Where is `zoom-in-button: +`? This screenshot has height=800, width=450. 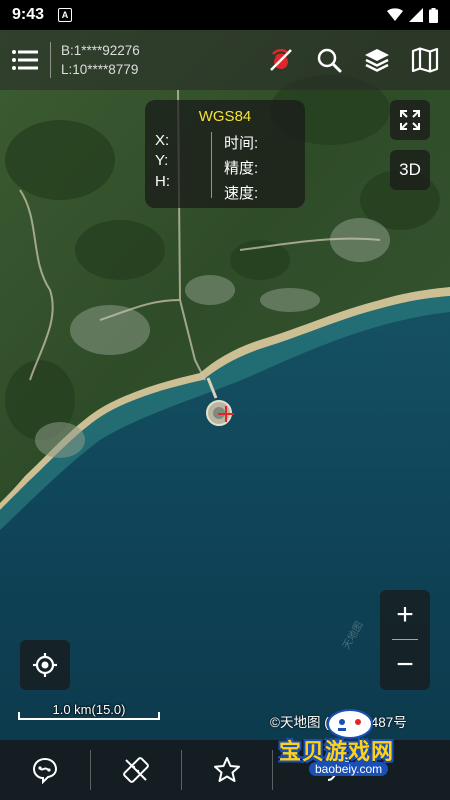
zoom-in-button: + is located at coordinates (405, 615).